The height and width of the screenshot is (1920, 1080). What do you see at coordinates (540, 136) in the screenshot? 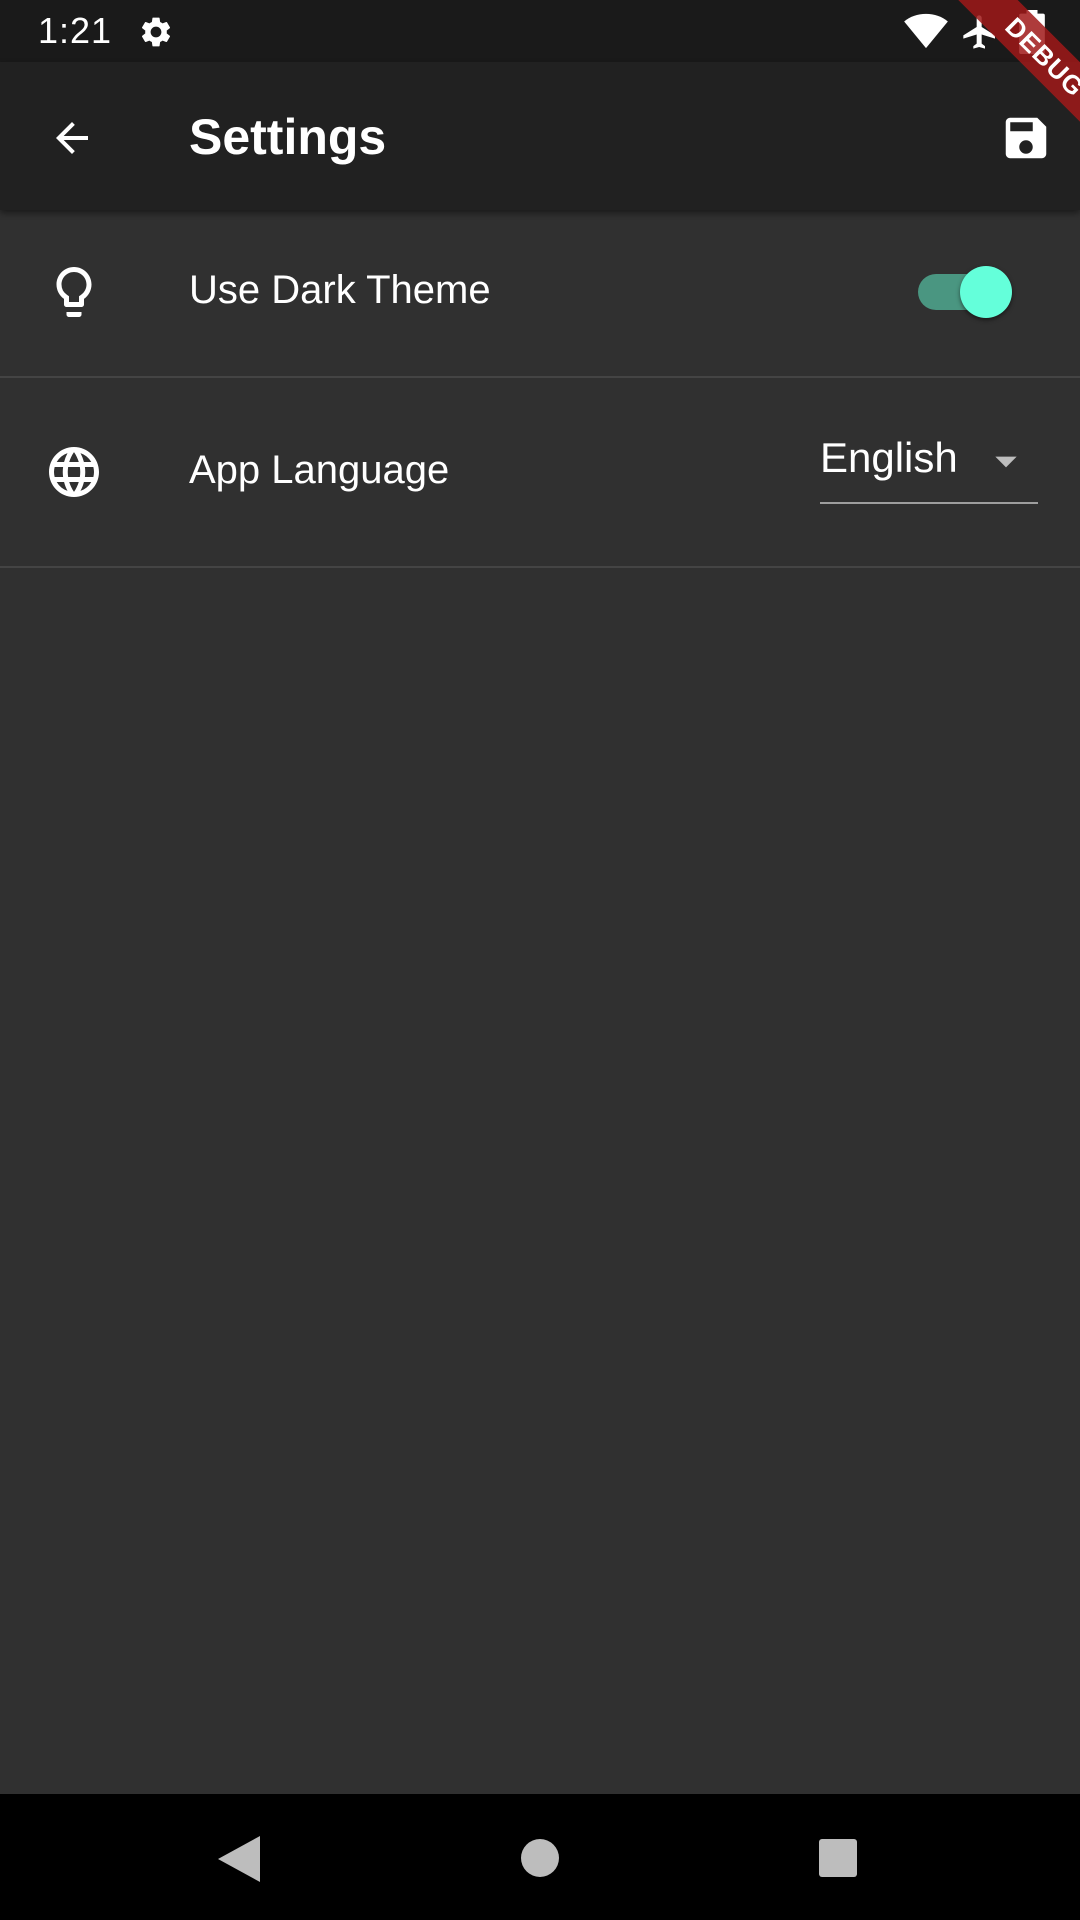
I see `app-bar: Settings` at bounding box center [540, 136].